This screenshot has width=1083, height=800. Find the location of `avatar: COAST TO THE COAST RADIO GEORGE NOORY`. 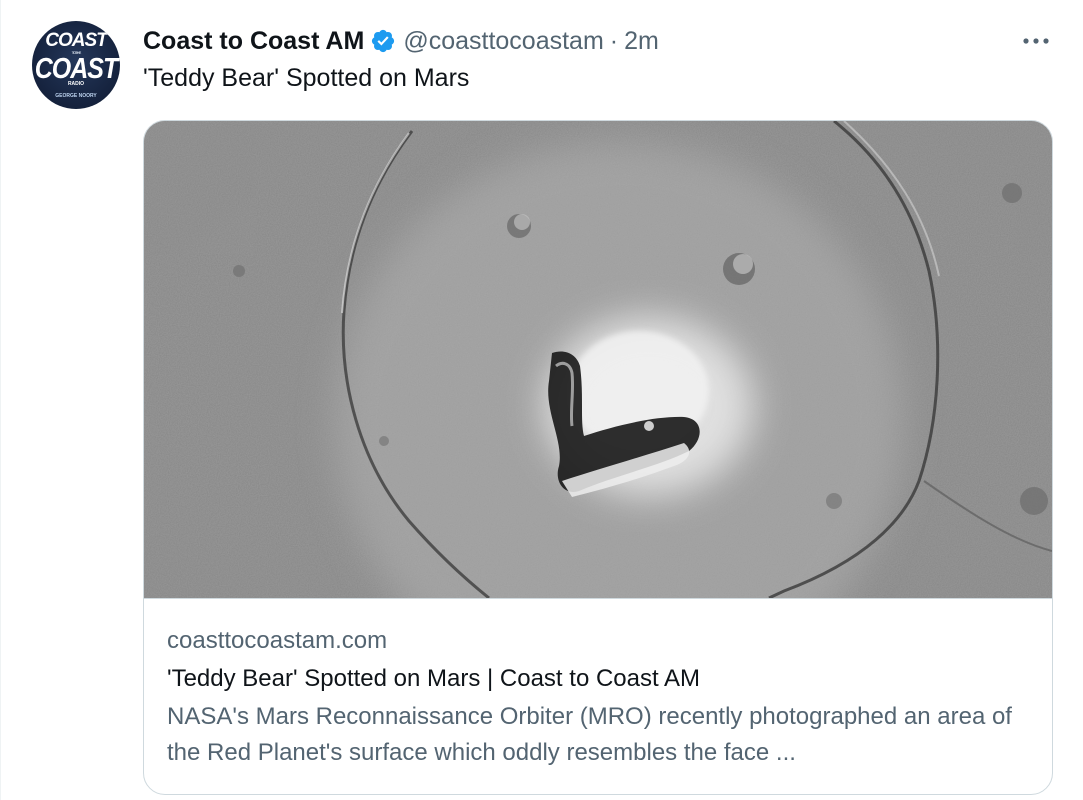

avatar: COAST TO THE COAST RADIO GEORGE NOORY is located at coordinates (76, 65).